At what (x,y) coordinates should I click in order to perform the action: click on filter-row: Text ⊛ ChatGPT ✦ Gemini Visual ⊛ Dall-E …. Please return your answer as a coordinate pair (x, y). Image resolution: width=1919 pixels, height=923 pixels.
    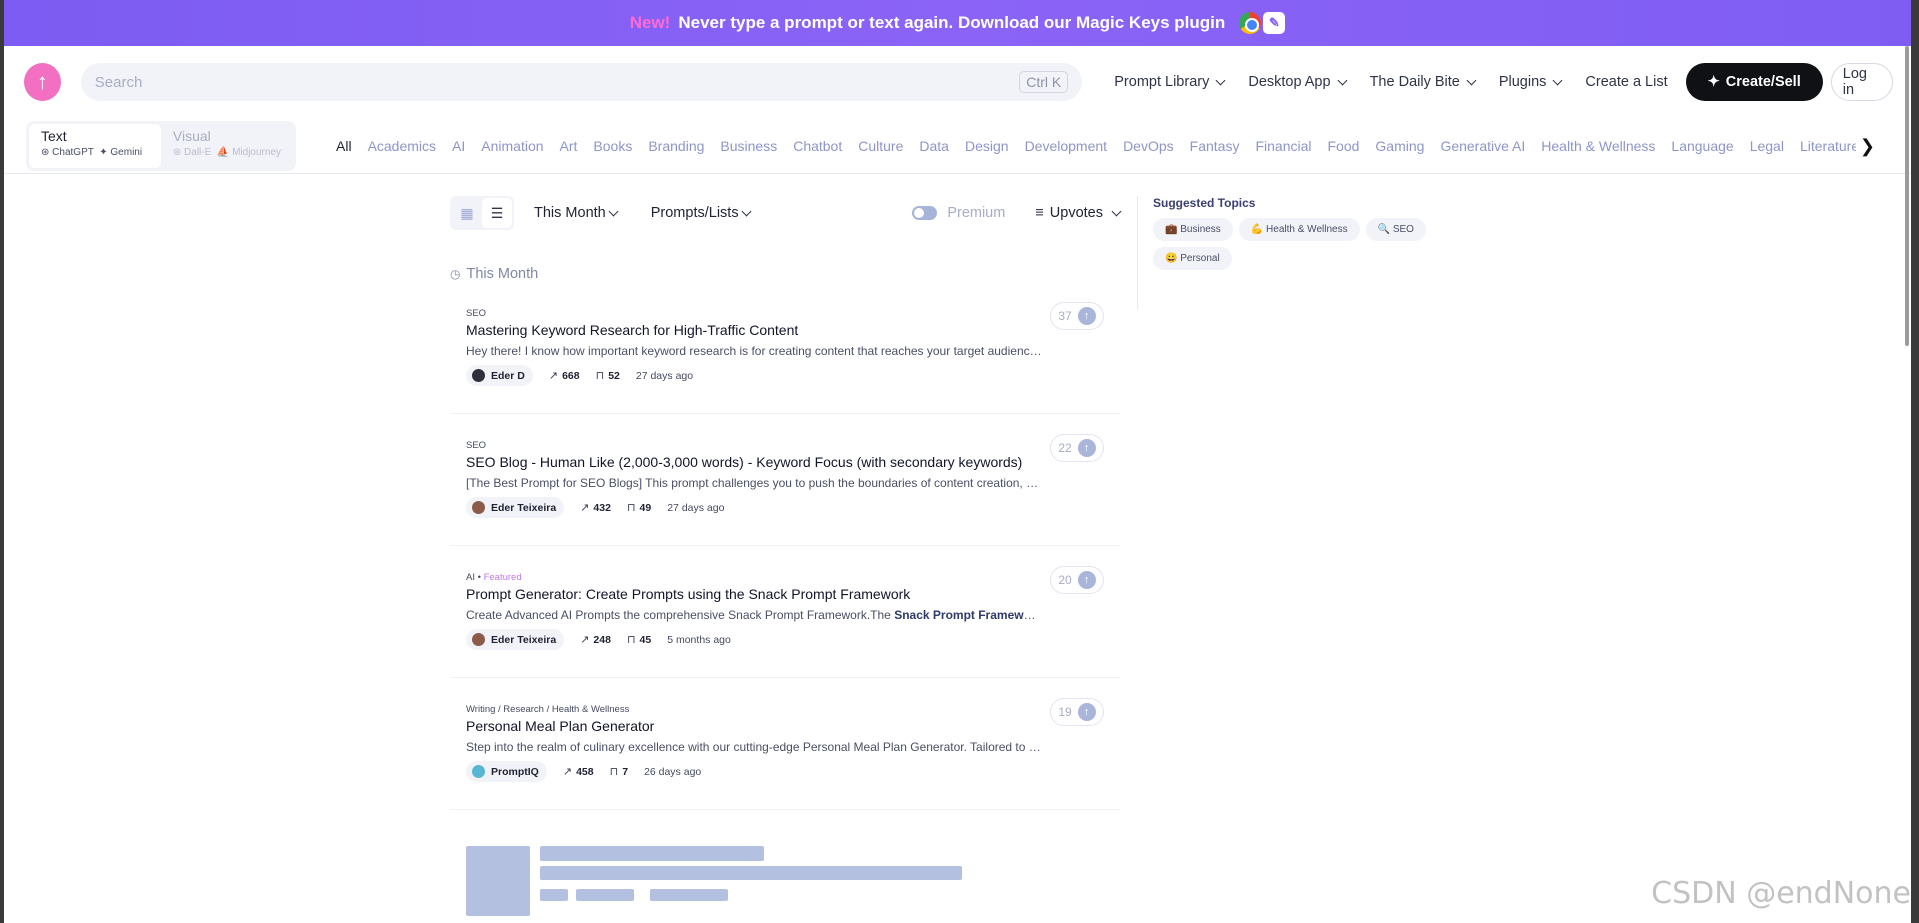
    Looking at the image, I should click on (957, 146).